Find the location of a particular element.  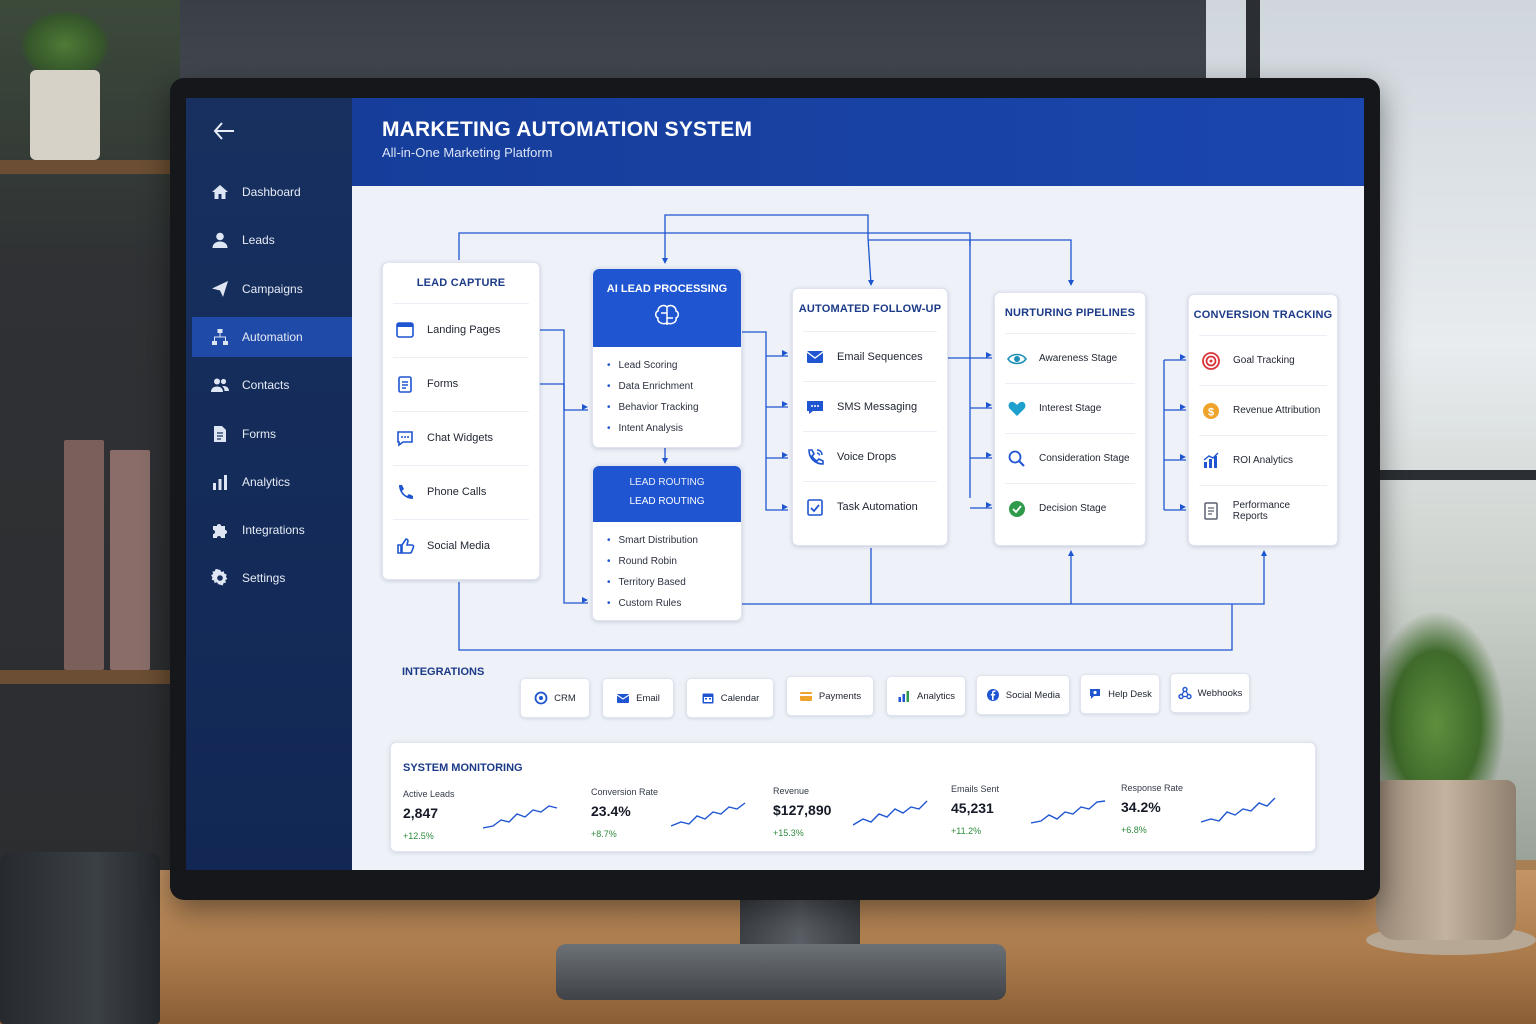

nurturing-item-label: Awareness Stage is located at coordinates (1078, 358).